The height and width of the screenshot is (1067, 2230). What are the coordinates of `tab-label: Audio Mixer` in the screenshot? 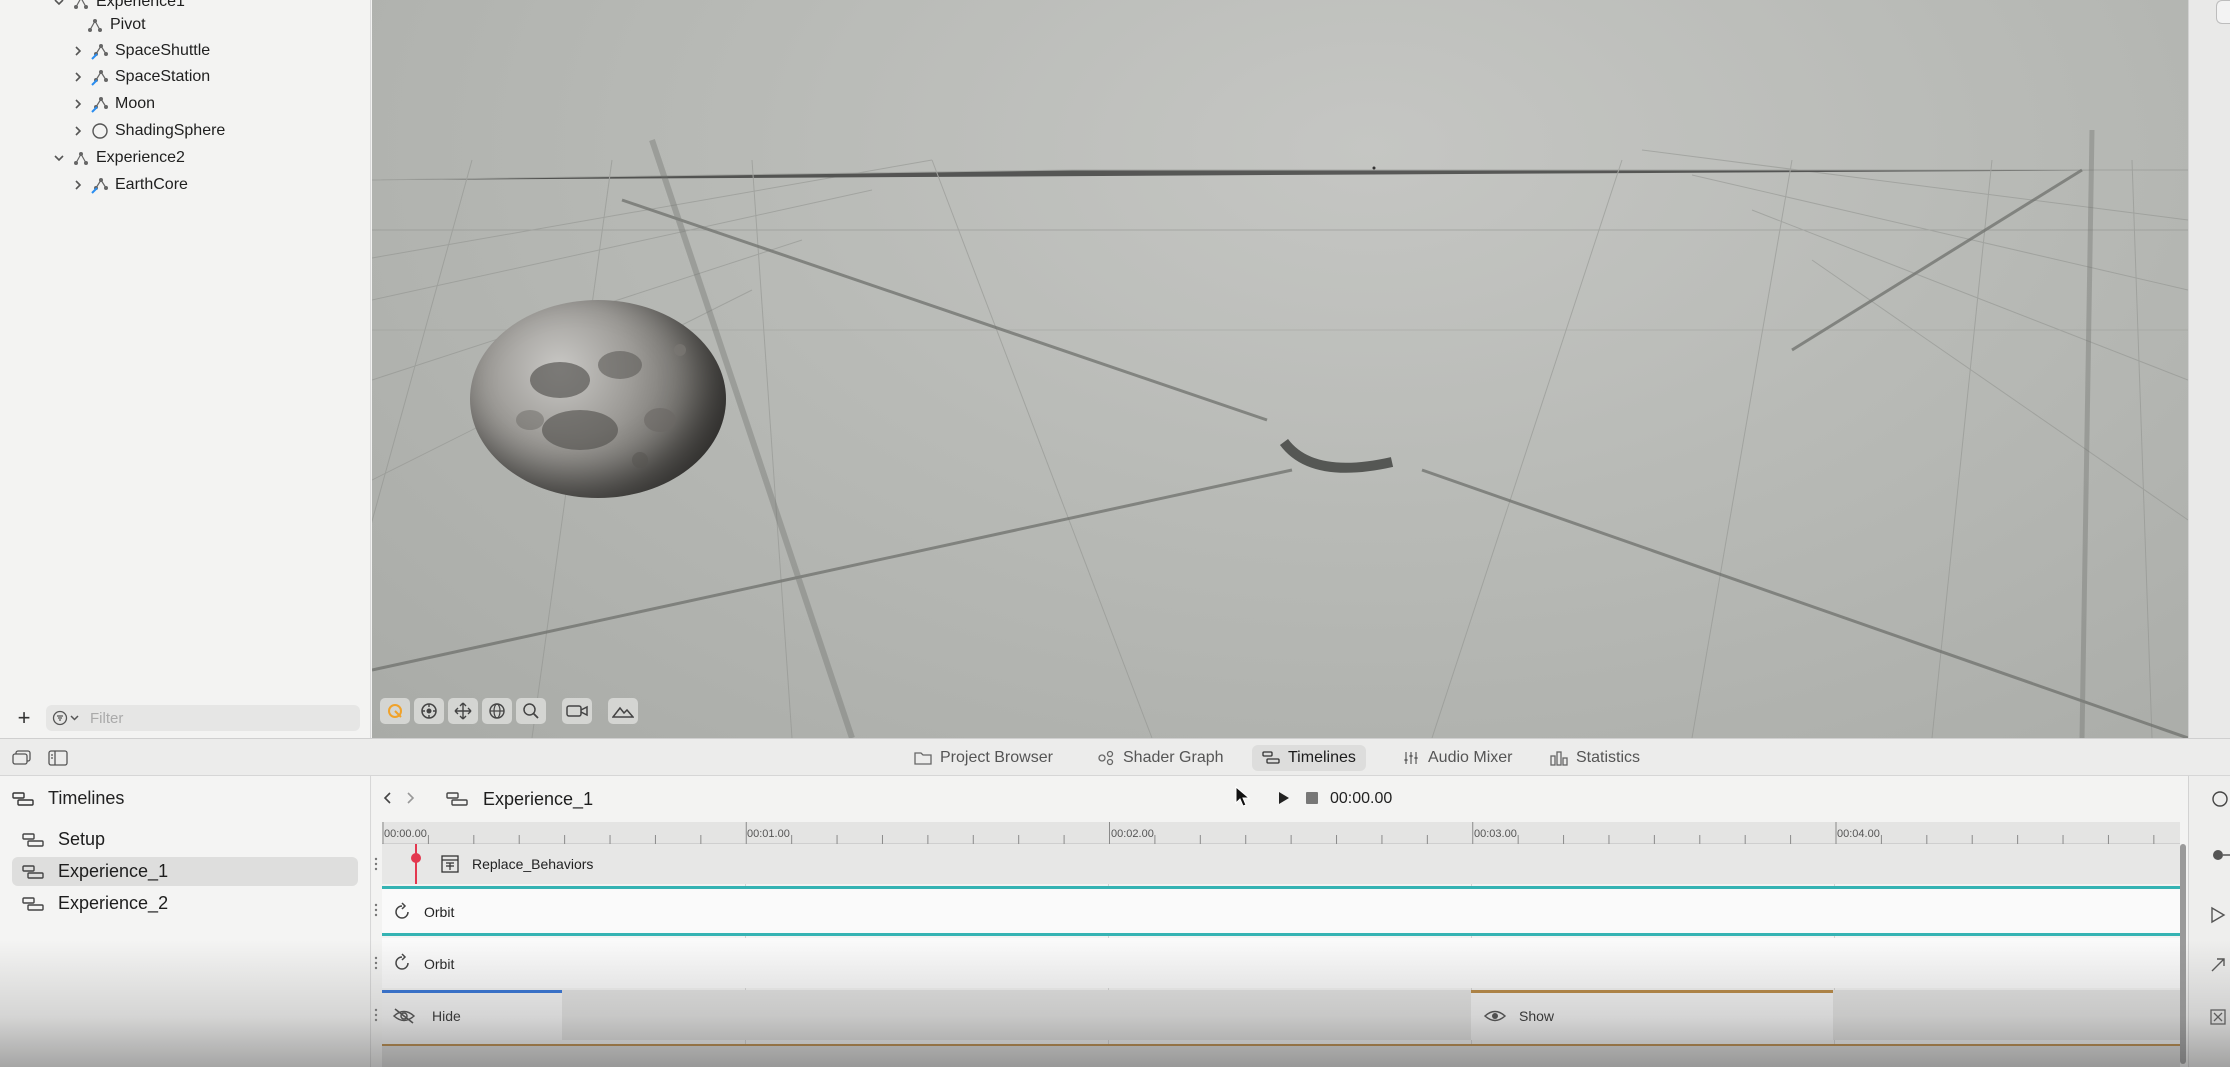 It's located at (1470, 757).